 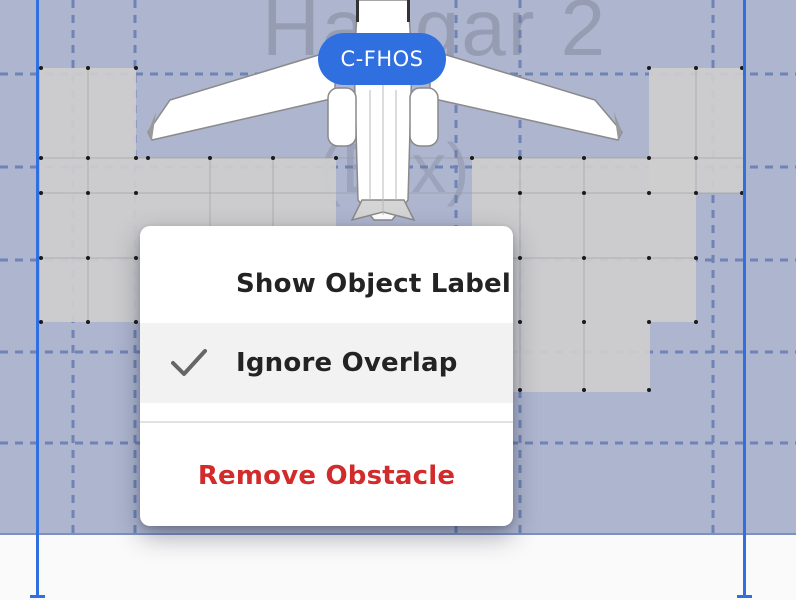 I want to click on menu-item-show-object-label: Show Object Label, so click(x=326, y=284).